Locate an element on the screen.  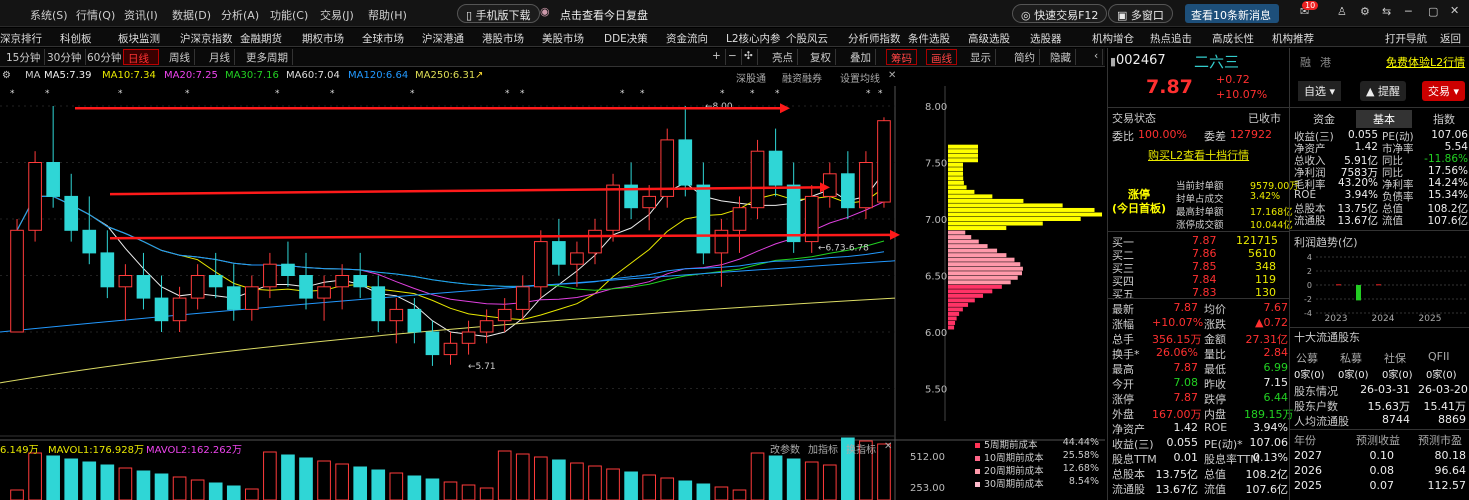
link-sgt: 深股通 is located at coordinates (751, 77).